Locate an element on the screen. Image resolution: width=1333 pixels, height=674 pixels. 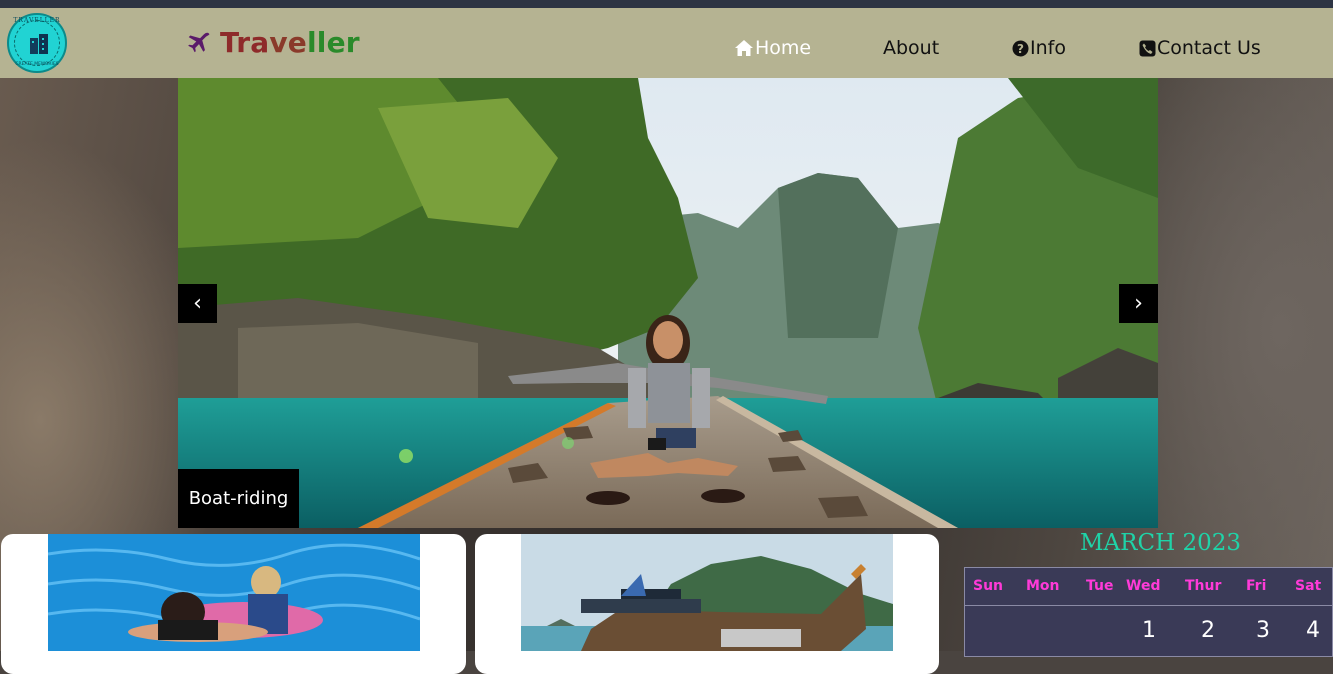
pool-photo is located at coordinates (234, 592).